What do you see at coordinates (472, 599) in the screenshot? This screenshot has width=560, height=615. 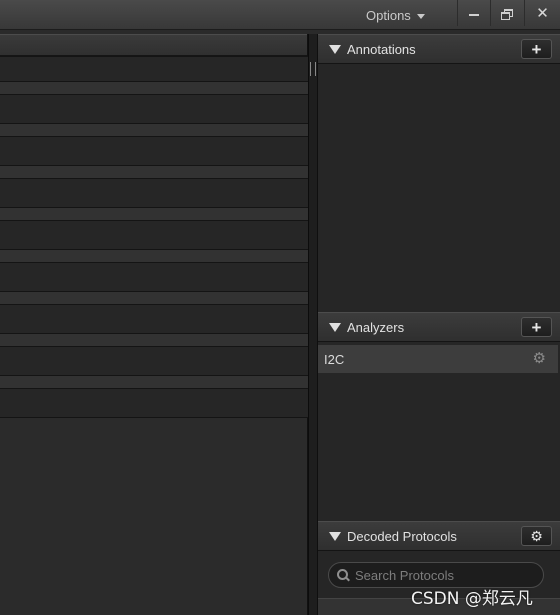 I see `watermark: CSDN @郑云凡` at bounding box center [472, 599].